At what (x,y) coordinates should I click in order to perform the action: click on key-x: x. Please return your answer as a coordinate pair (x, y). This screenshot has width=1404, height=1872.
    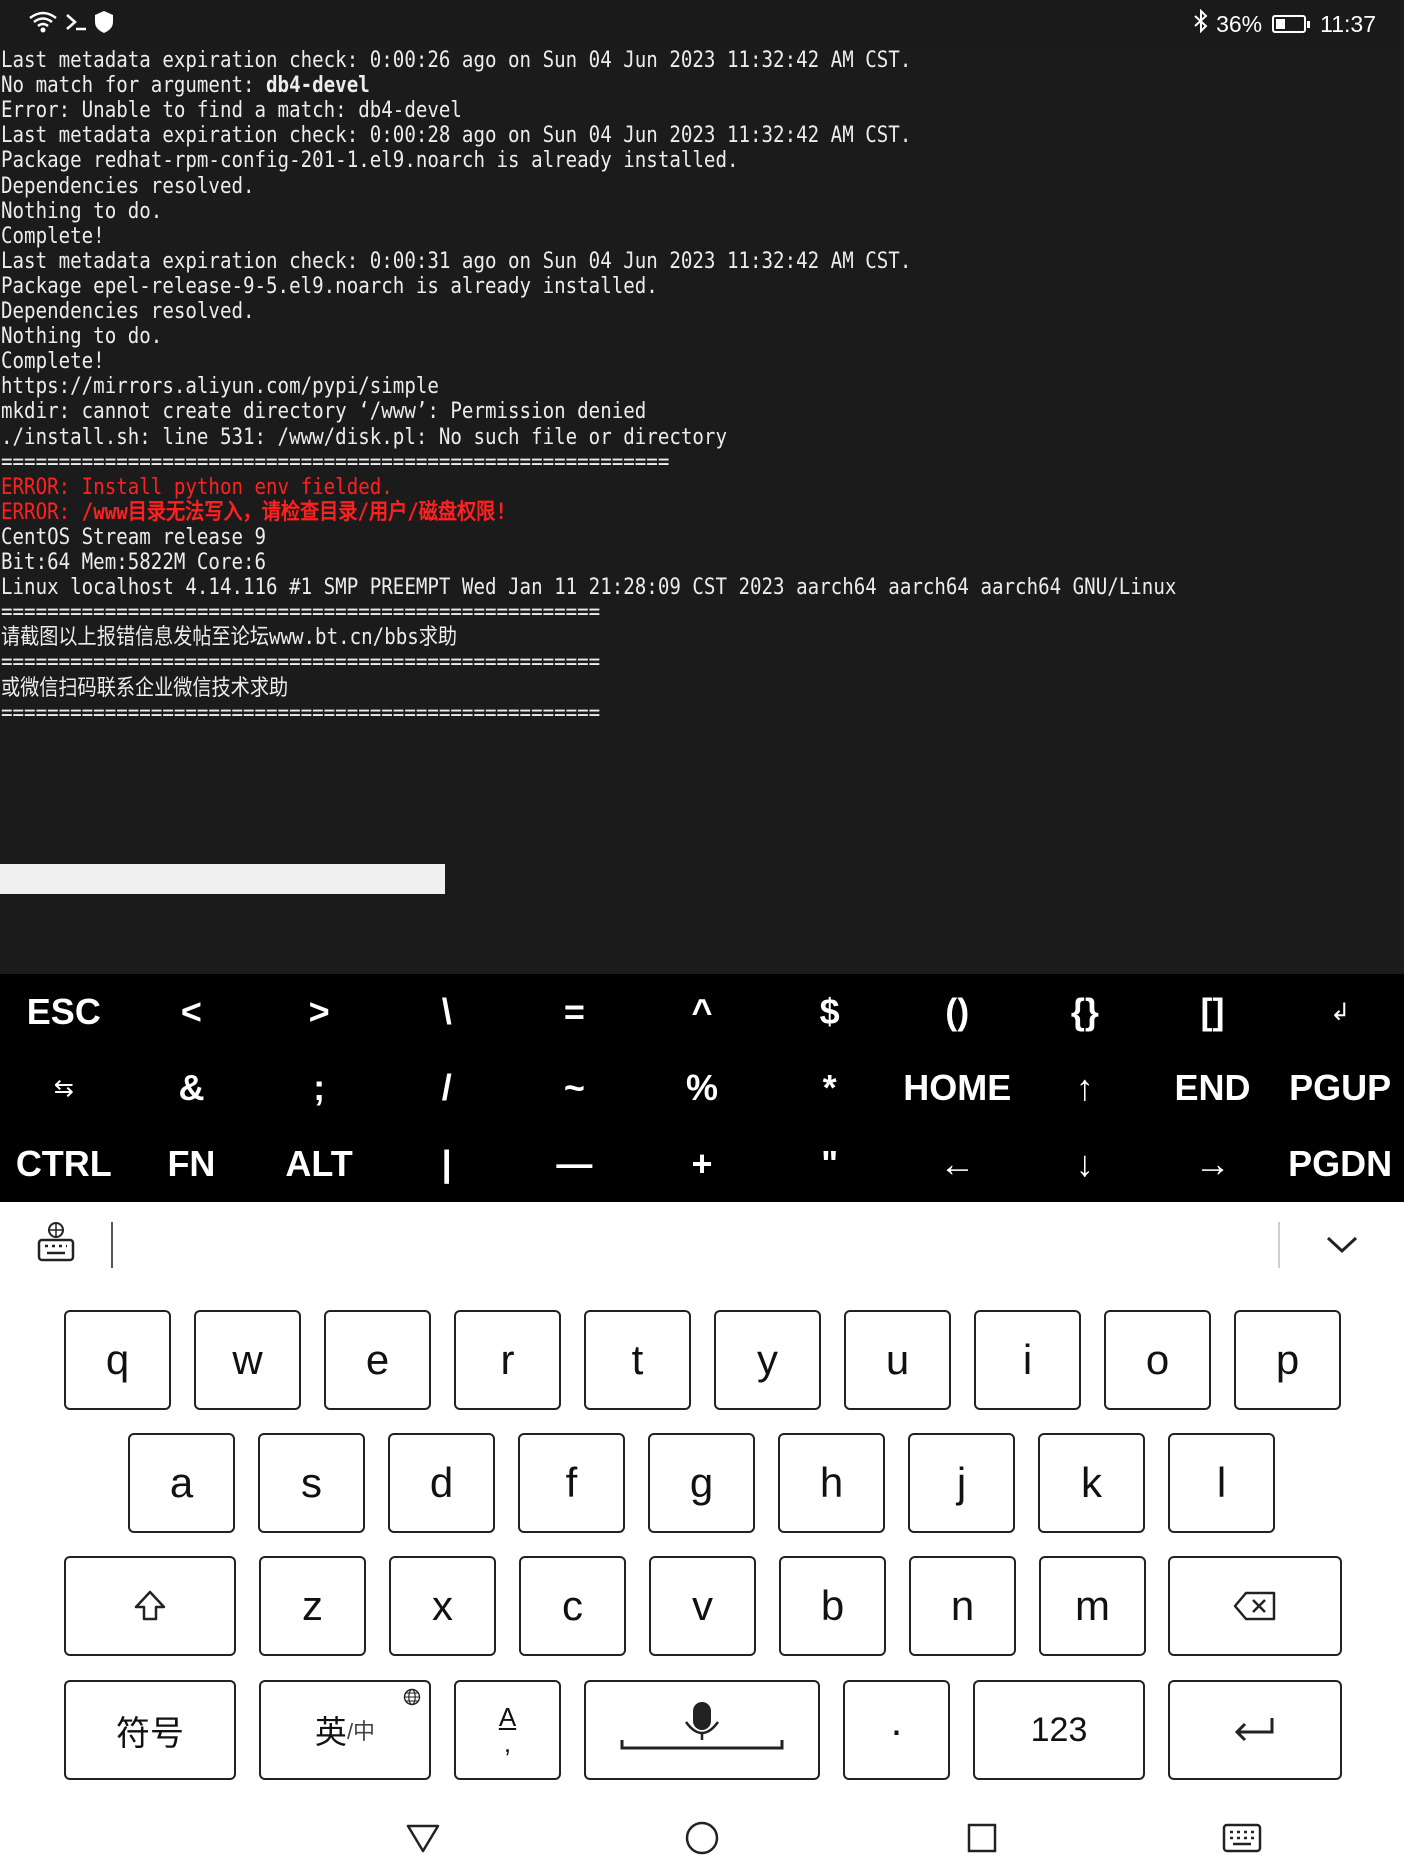
    Looking at the image, I should click on (442, 1606).